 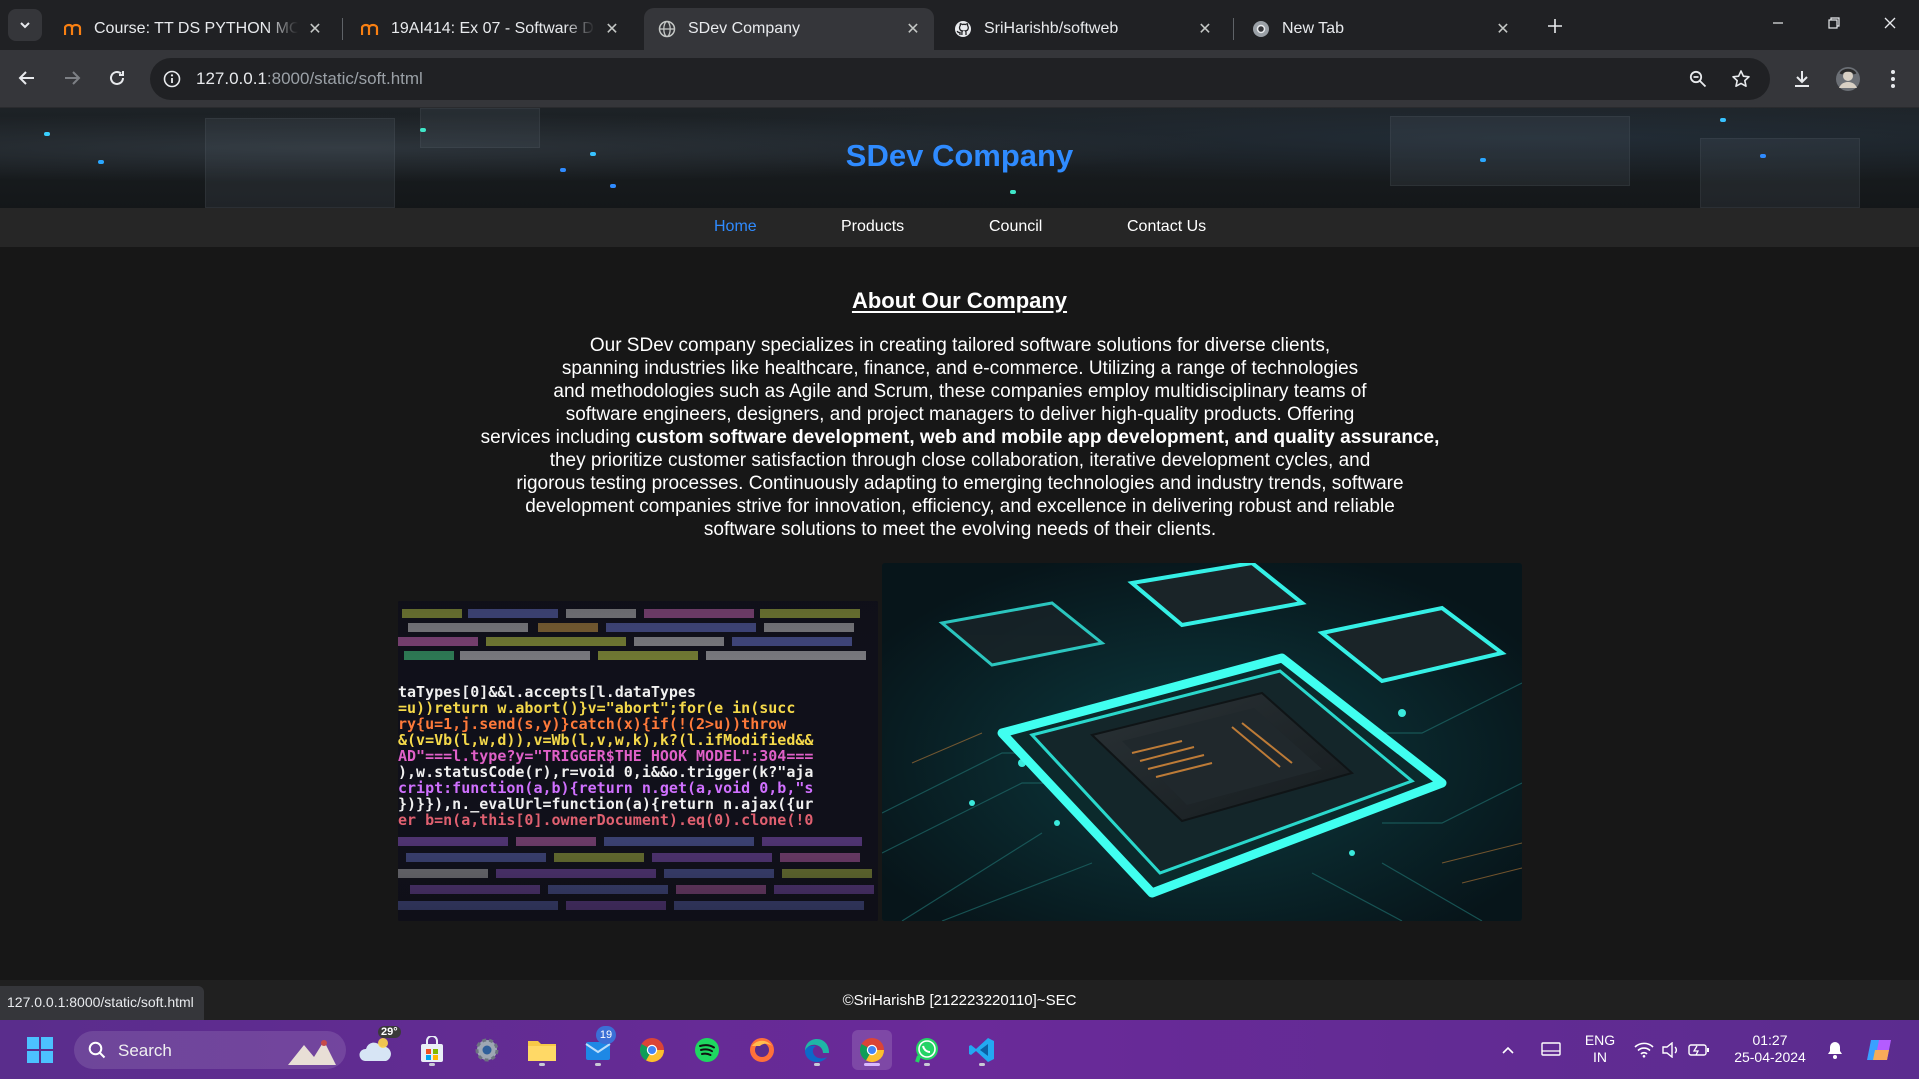 I want to click on chevron-up-icon, so click(x=1508, y=1050).